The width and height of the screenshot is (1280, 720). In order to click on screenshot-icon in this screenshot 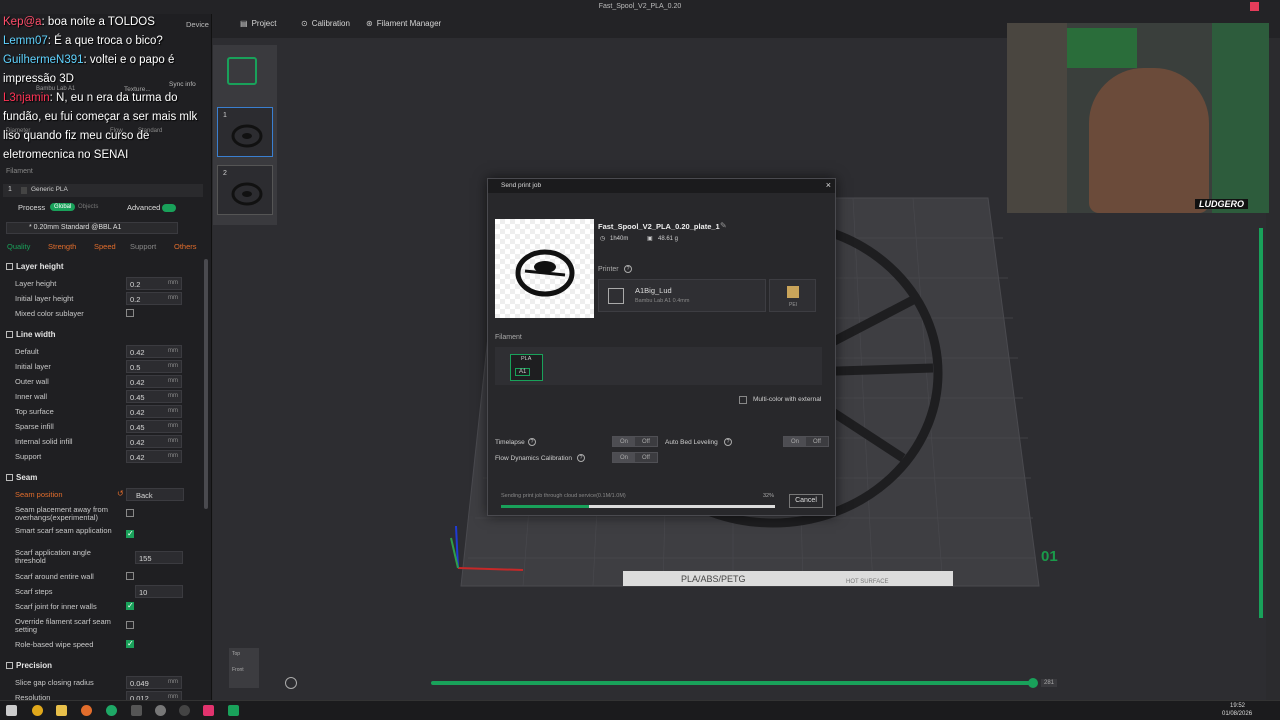, I will do `click(291, 683)`.